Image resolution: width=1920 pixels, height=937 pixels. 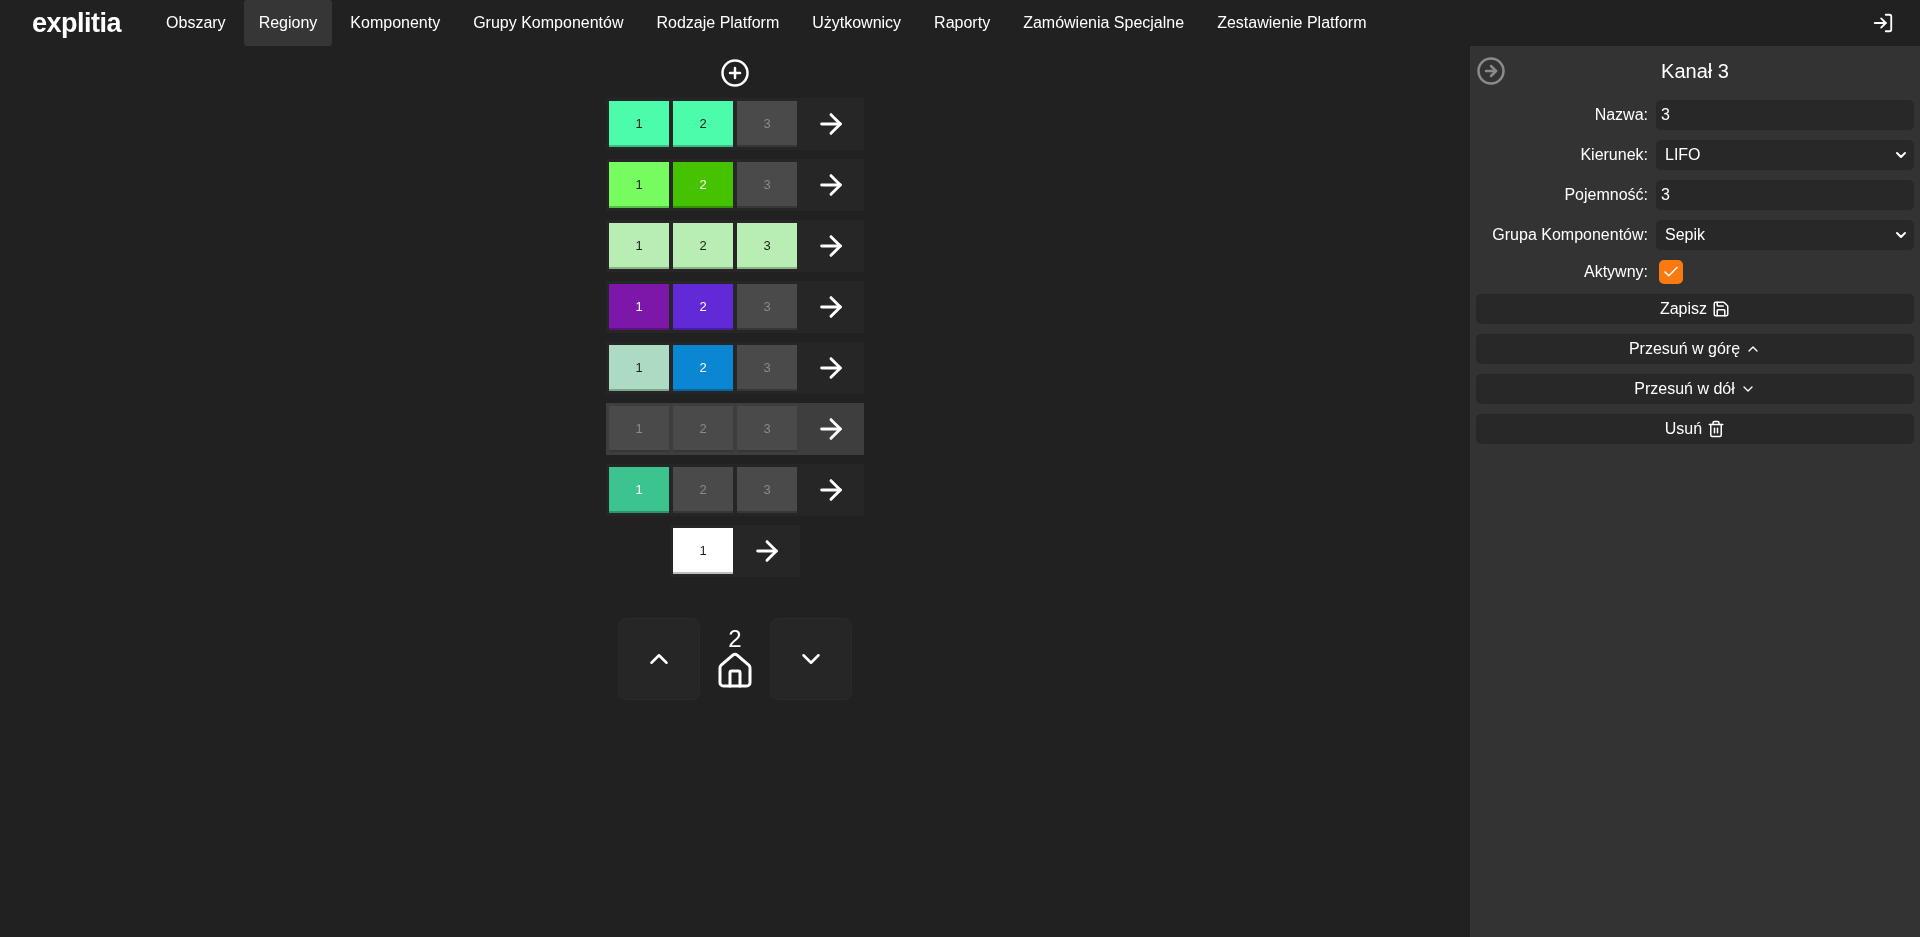 I want to click on panel-button: Zapisz, so click(x=1695, y=309).